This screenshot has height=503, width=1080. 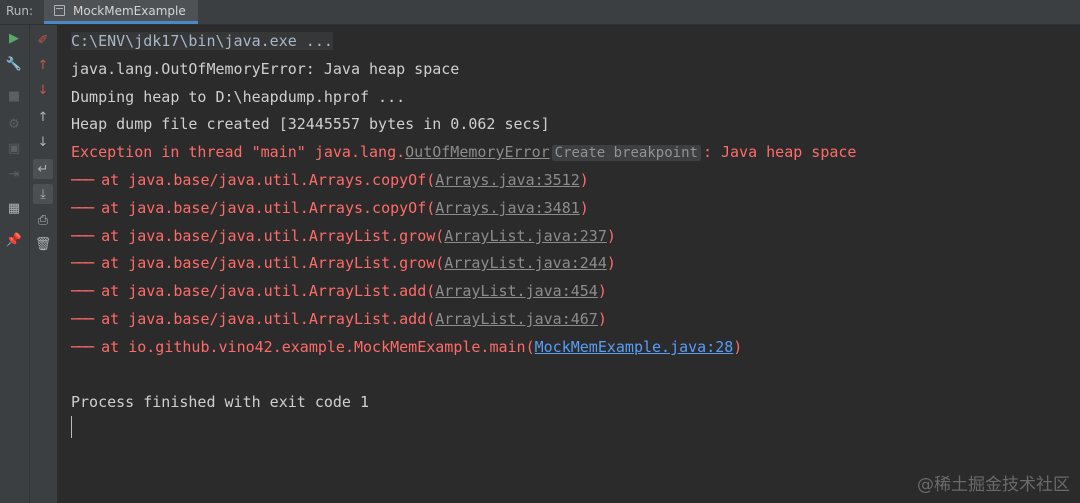 What do you see at coordinates (14, 38) in the screenshot?
I see `rerun-icon: ▶` at bounding box center [14, 38].